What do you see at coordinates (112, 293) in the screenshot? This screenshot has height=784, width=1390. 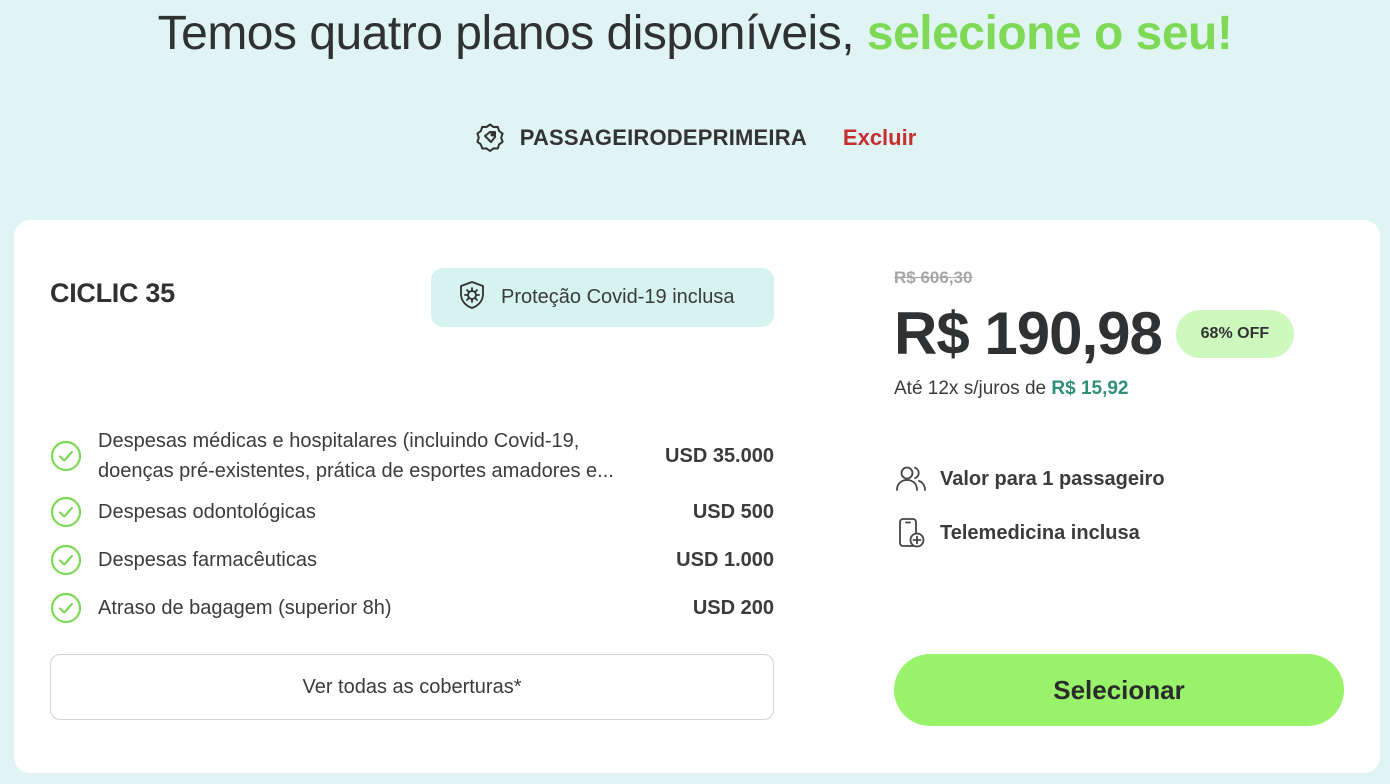 I see `plan-name: CICLIC 35` at bounding box center [112, 293].